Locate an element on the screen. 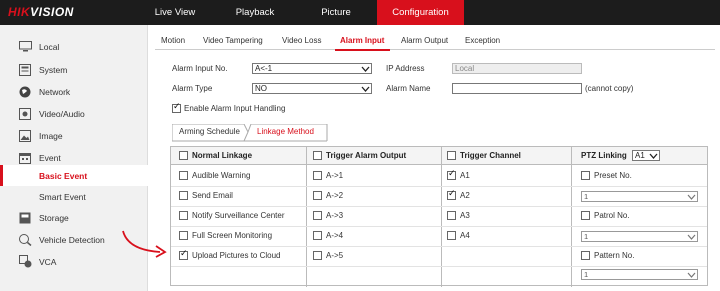  channel-a2-checkbox is located at coordinates (451, 194).